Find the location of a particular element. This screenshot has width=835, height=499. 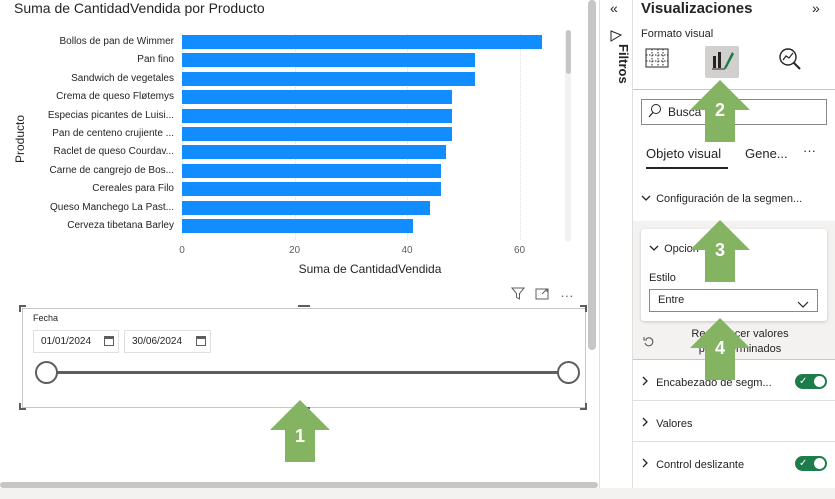

start-date-input: 01/01/2024 is located at coordinates (76, 341).